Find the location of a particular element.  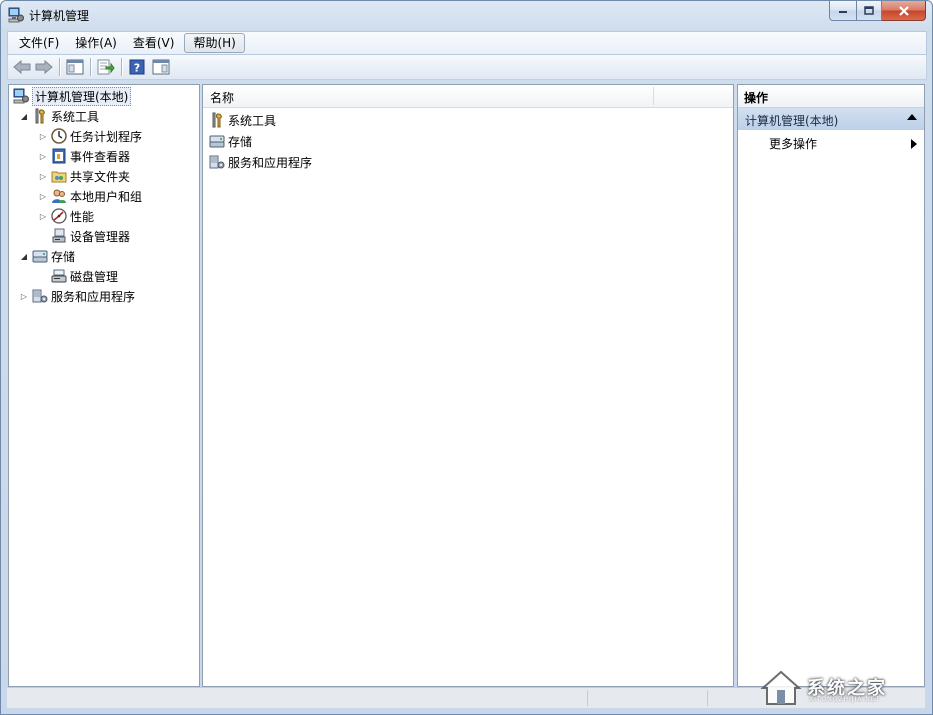

list-item-label: 服务和应用程序 is located at coordinates (270, 162).